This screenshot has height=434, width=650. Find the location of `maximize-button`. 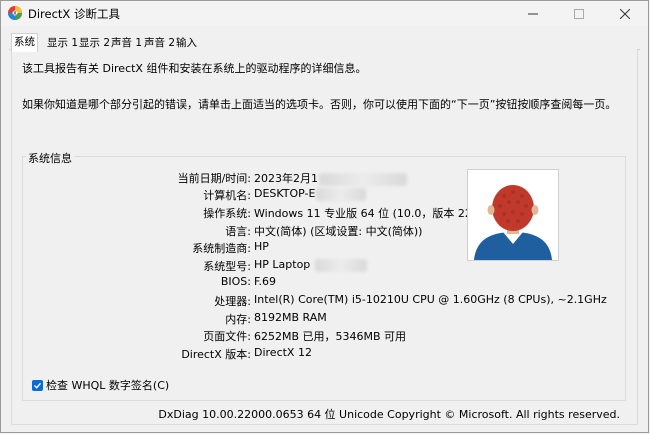

maximize-button is located at coordinates (579, 13).